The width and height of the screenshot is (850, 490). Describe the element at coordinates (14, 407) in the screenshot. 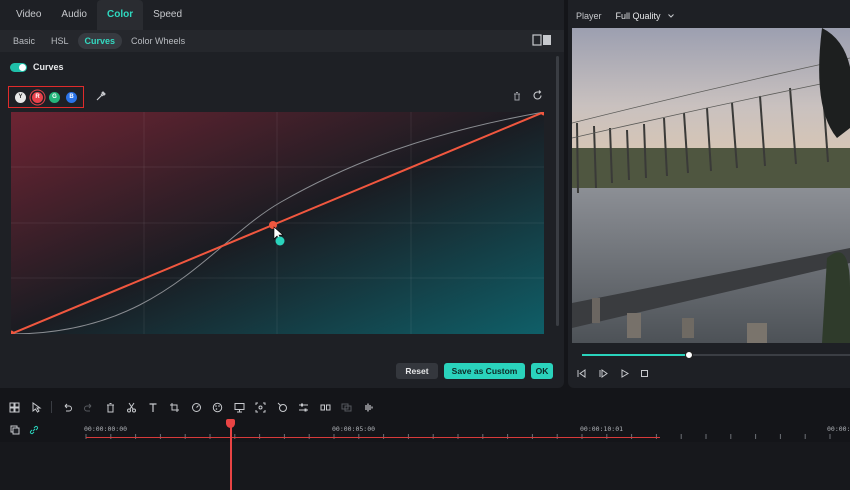

I see `layout-grid-icon` at that location.